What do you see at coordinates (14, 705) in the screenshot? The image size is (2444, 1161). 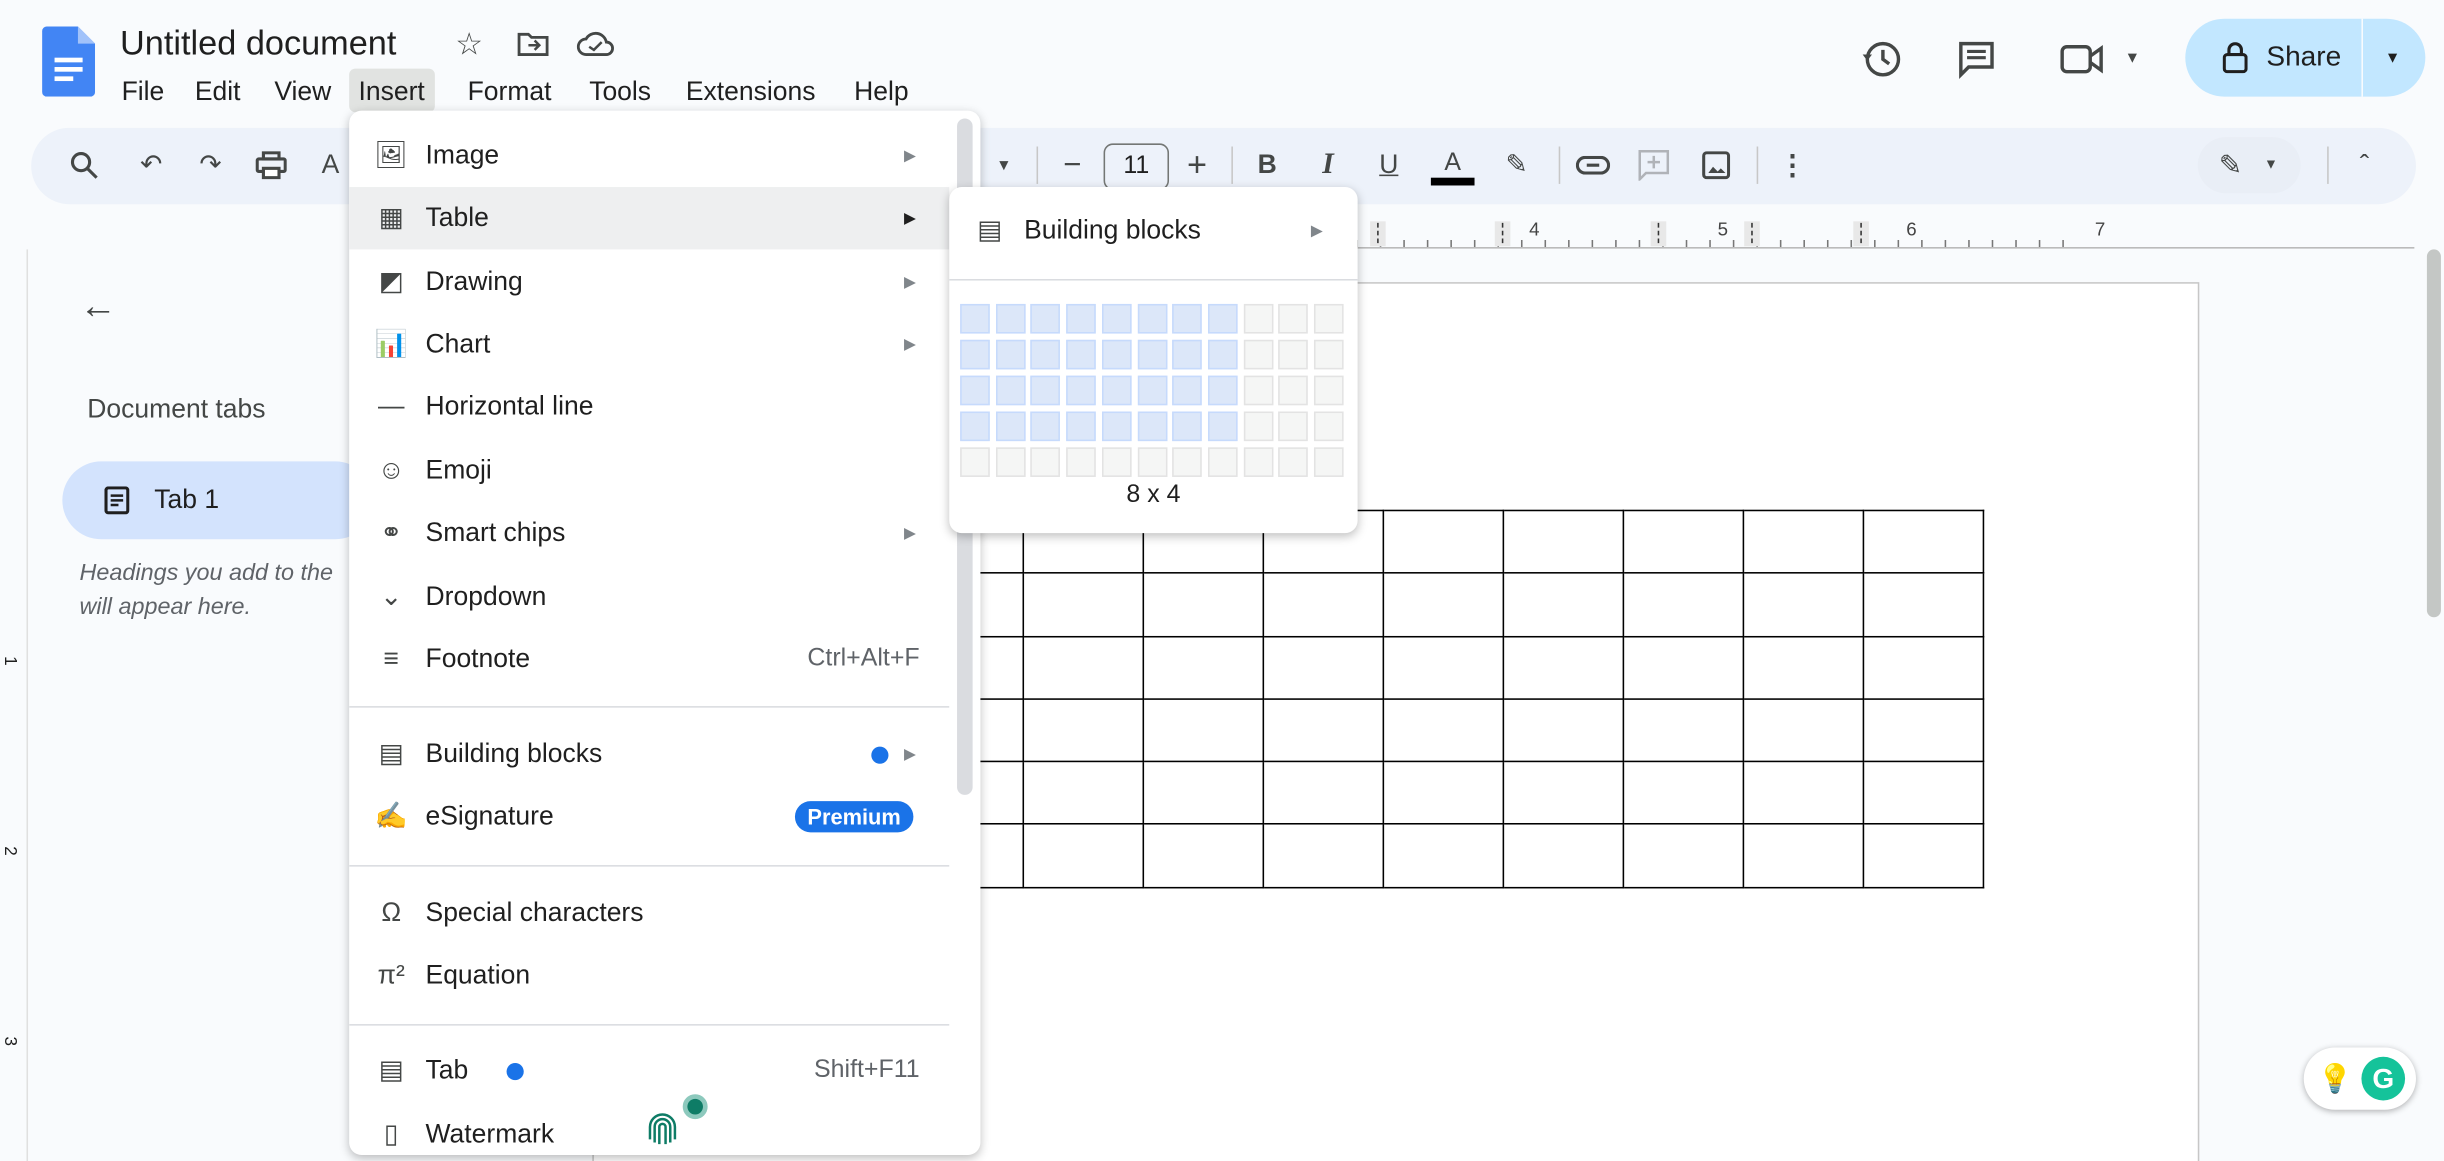 I see `vertical-ruler: 1 2 3` at bounding box center [14, 705].